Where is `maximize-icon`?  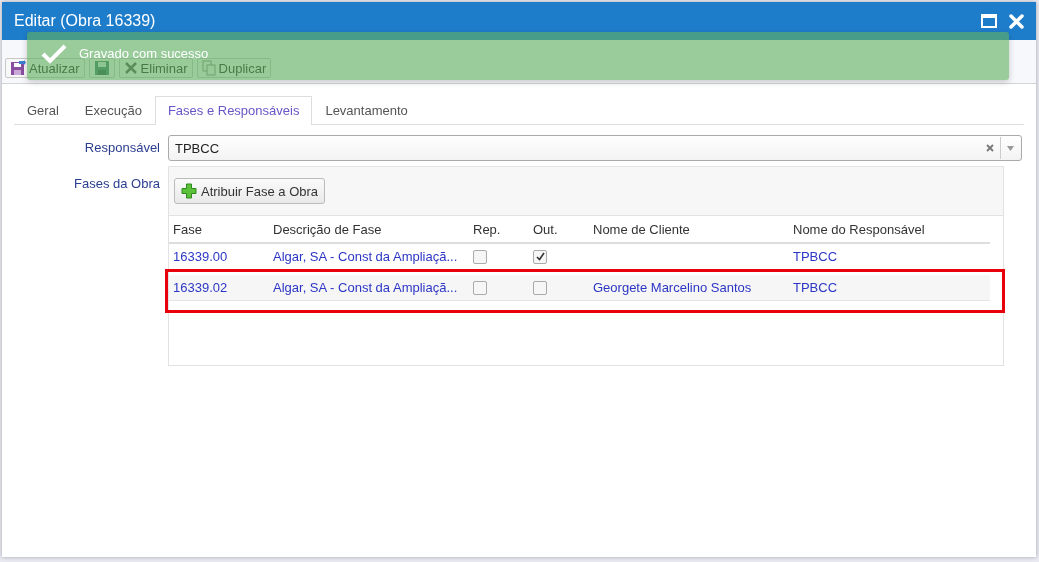
maximize-icon is located at coordinates (989, 21).